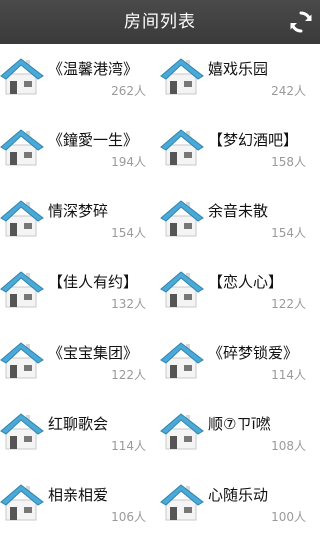 Image resolution: width=320 pixels, height=547 pixels. What do you see at coordinates (93, 282) in the screenshot?
I see `room-name: 【佳人有约】` at bounding box center [93, 282].